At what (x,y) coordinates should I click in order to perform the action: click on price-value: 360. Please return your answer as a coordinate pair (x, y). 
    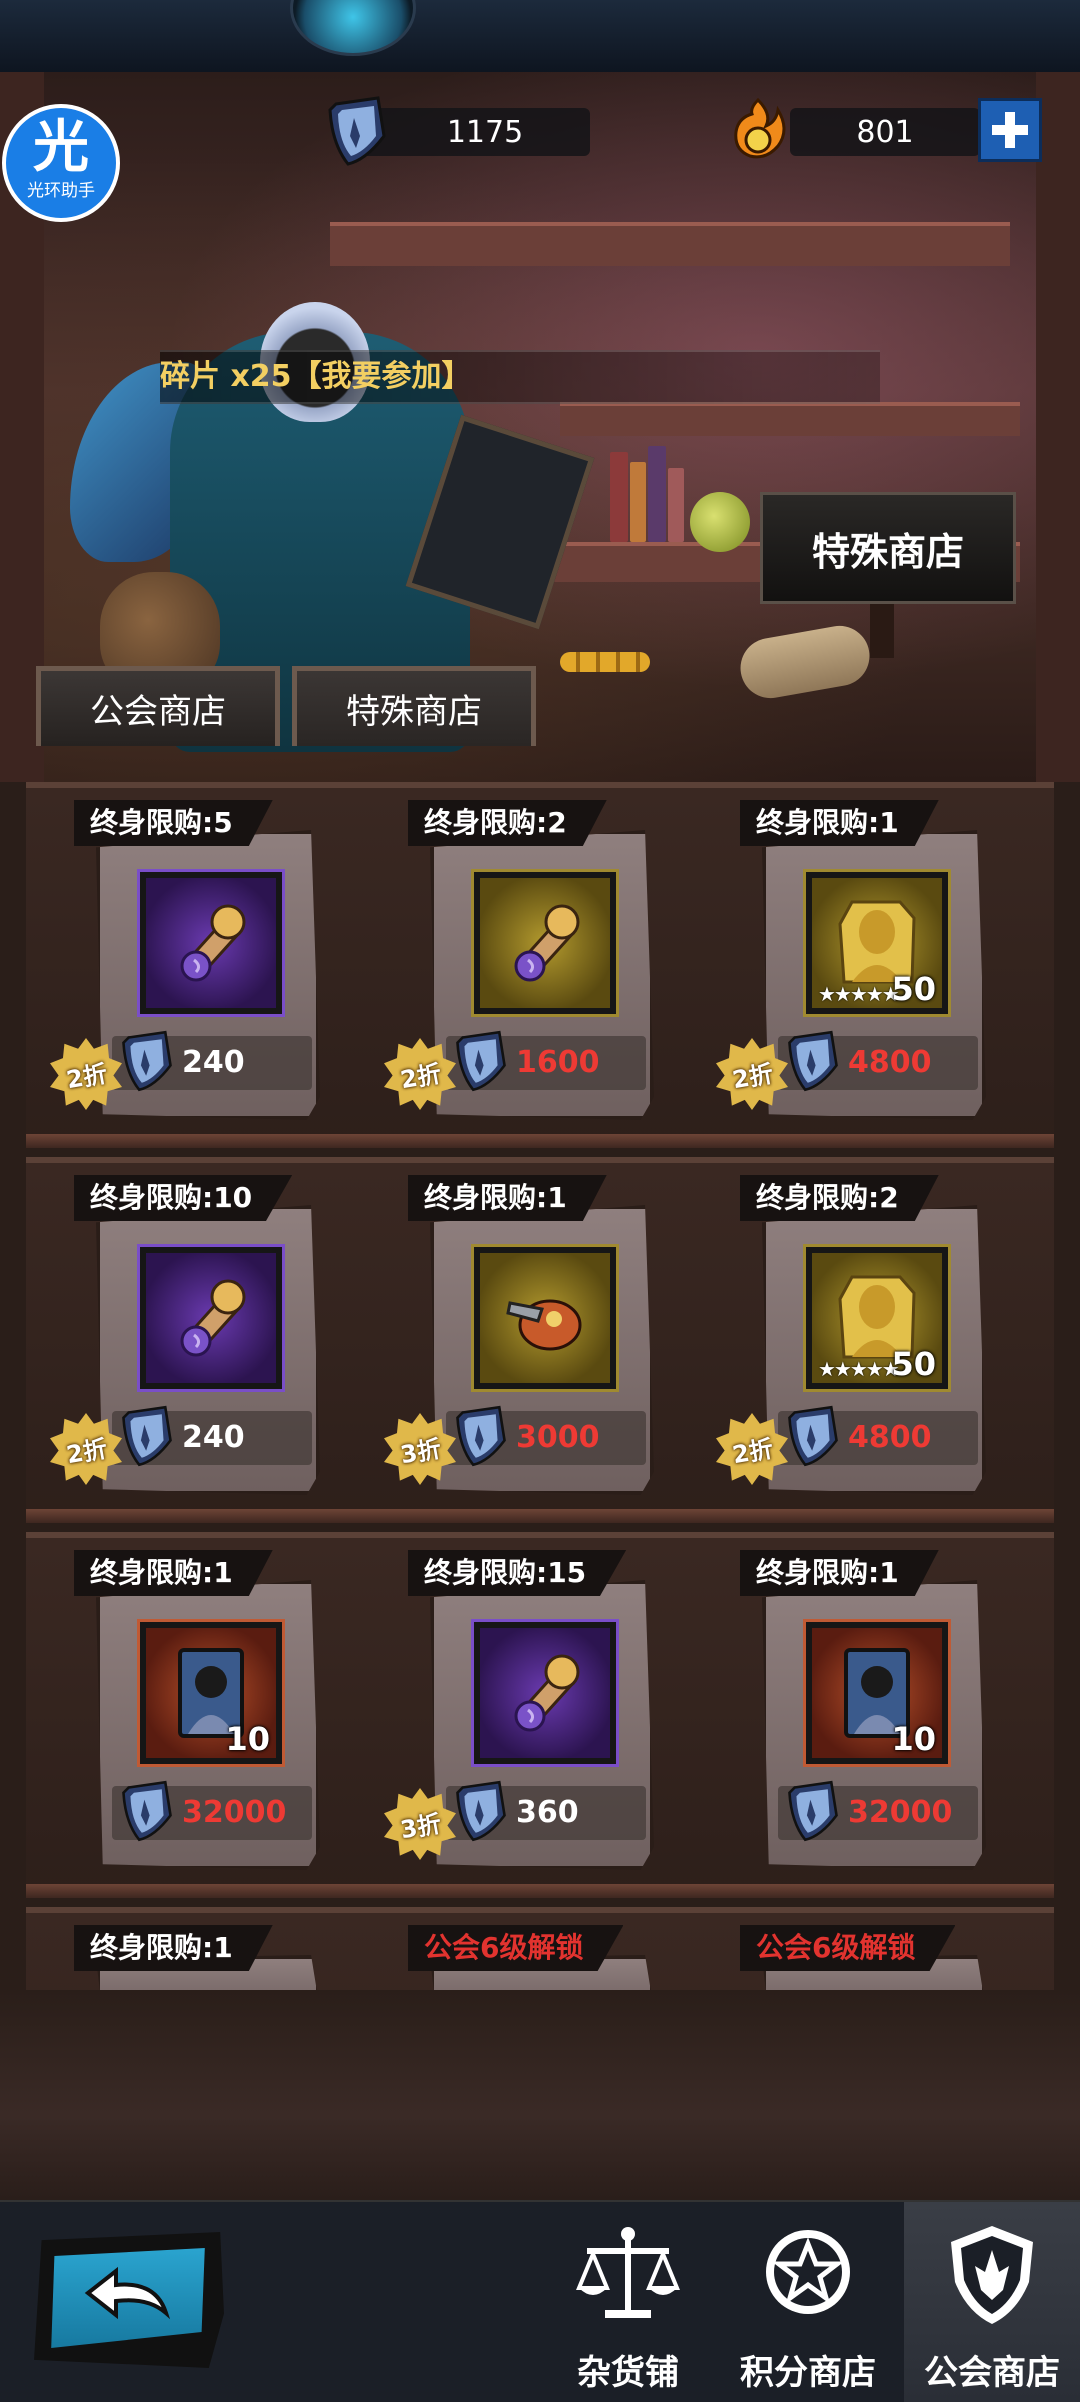
    Looking at the image, I should click on (547, 1812).